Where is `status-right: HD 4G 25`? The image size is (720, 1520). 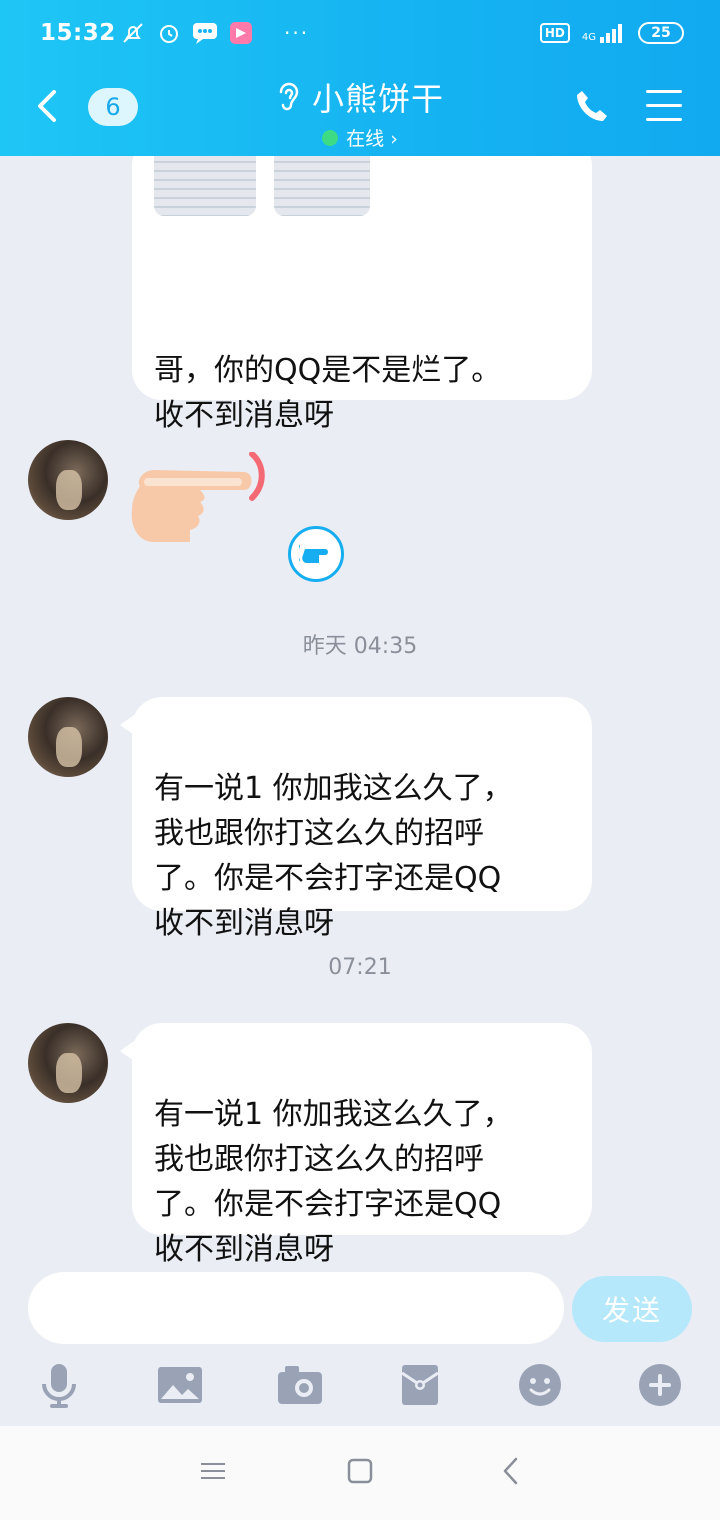
status-right: HD 4G 25 is located at coordinates (611, 33).